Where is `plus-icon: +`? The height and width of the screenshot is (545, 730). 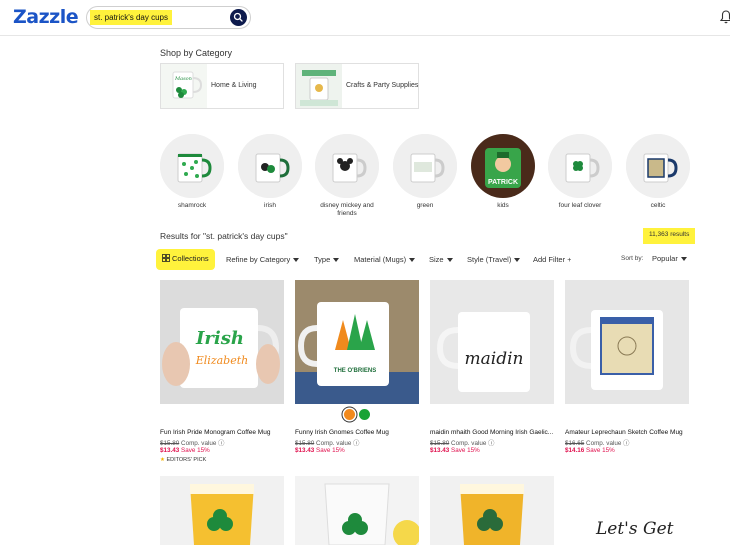
plus-icon: + is located at coordinates (569, 260).